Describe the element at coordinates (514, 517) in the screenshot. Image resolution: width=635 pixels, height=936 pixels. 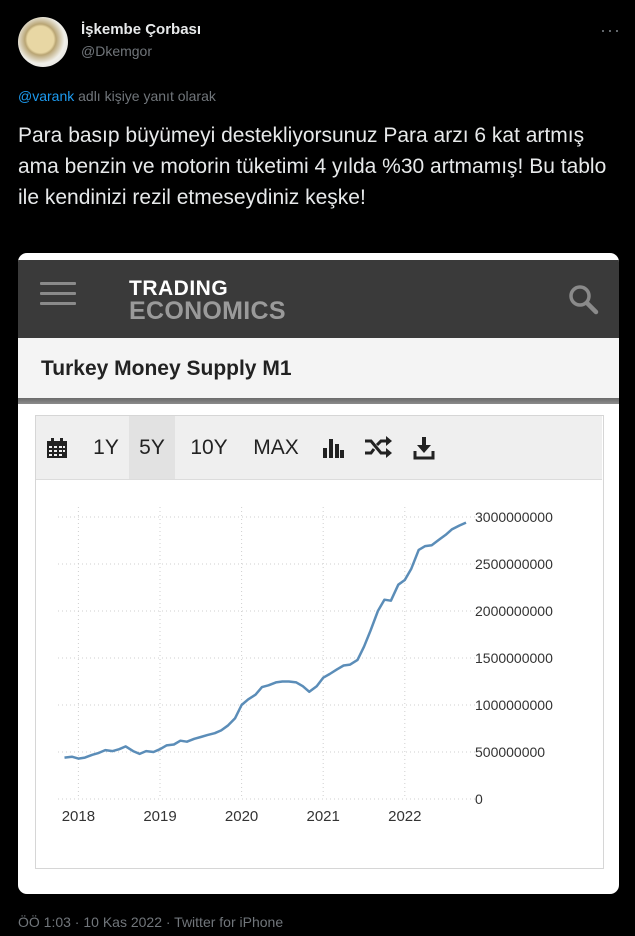
I see `y-tick-label: 3000000000` at that location.